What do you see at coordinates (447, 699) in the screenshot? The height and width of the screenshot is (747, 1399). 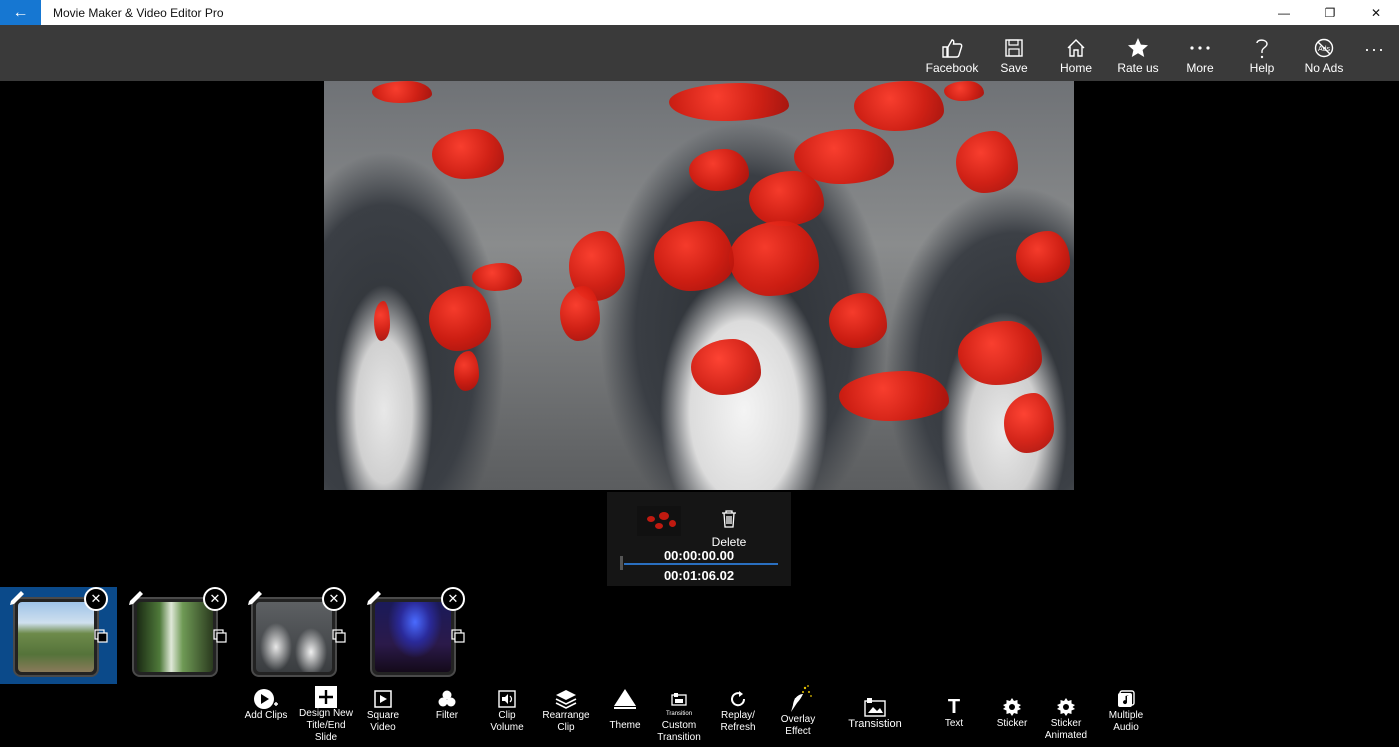 I see `filter-icon` at bounding box center [447, 699].